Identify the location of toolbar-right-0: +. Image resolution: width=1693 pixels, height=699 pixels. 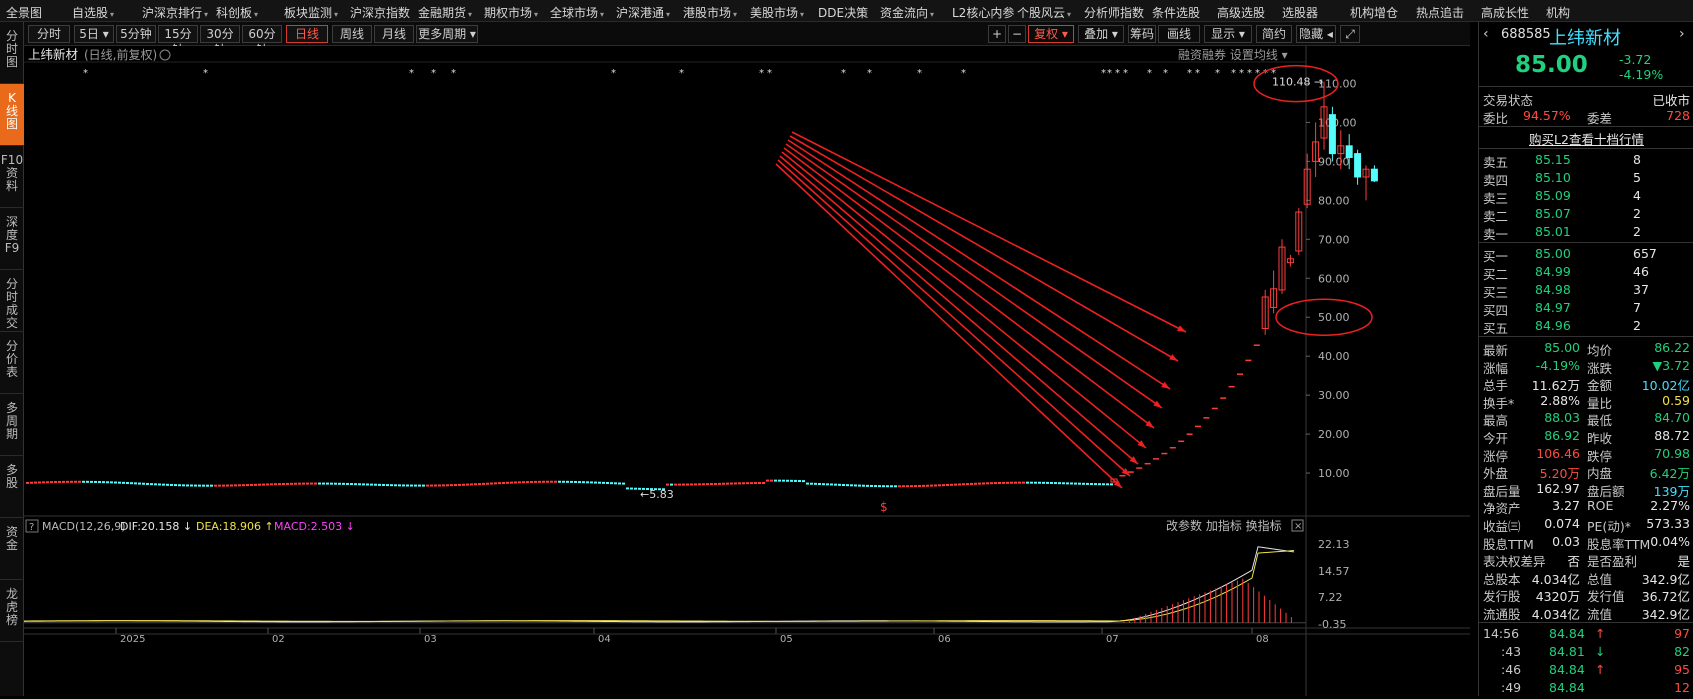
(997, 34).